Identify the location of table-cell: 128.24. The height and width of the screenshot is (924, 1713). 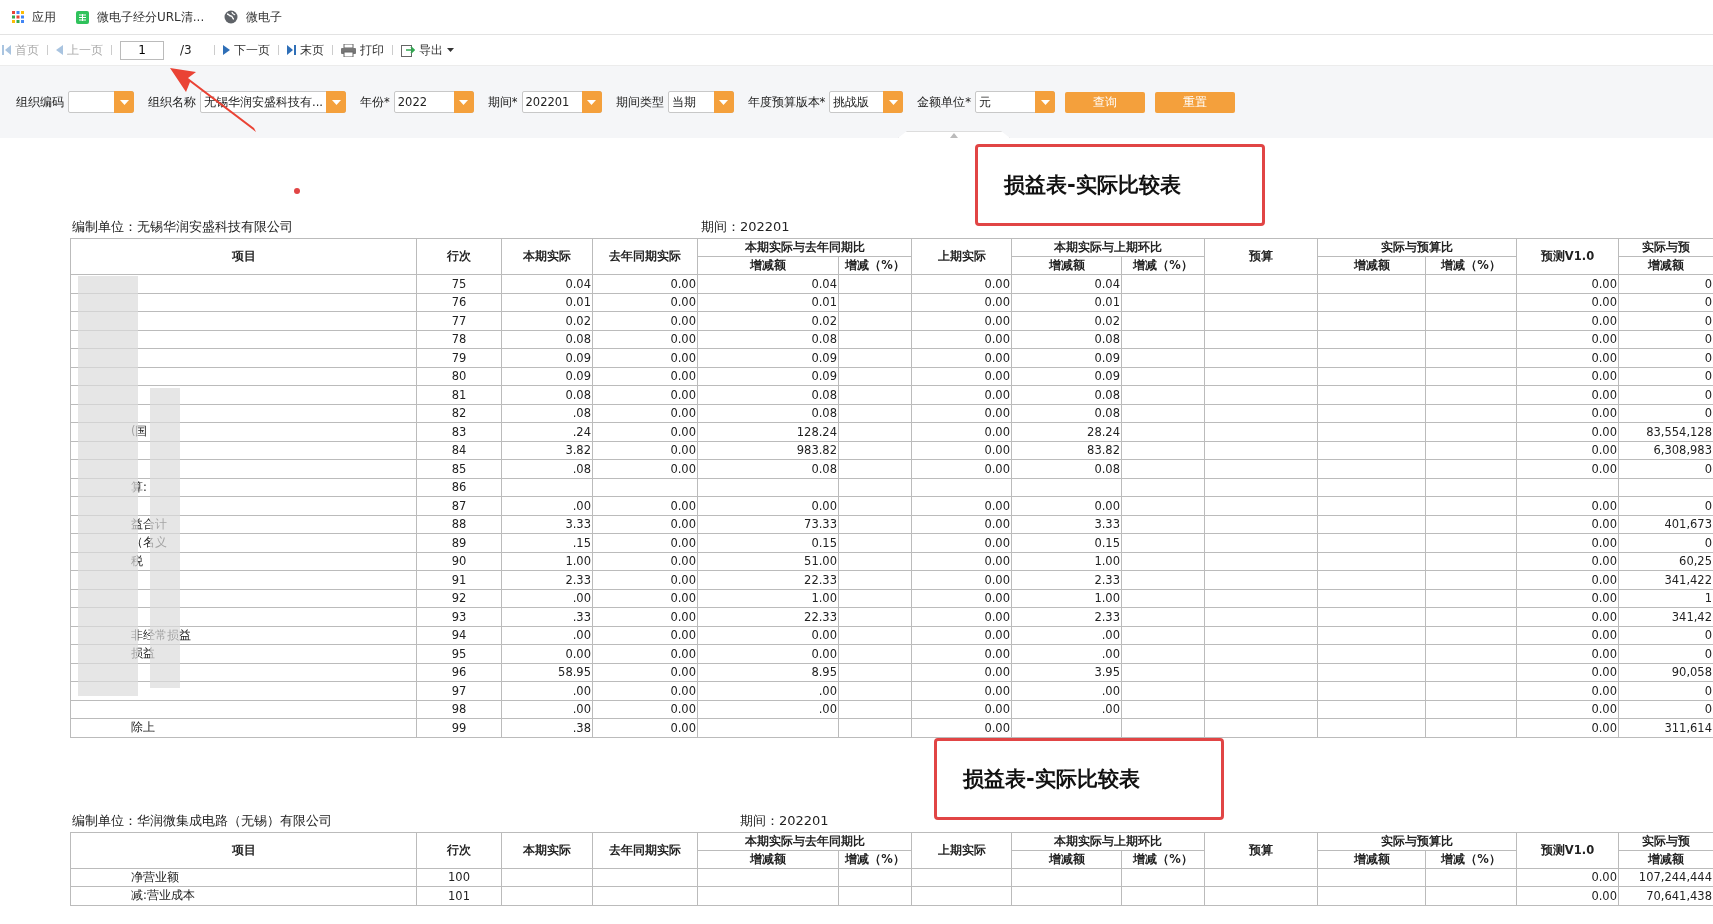
(768, 431).